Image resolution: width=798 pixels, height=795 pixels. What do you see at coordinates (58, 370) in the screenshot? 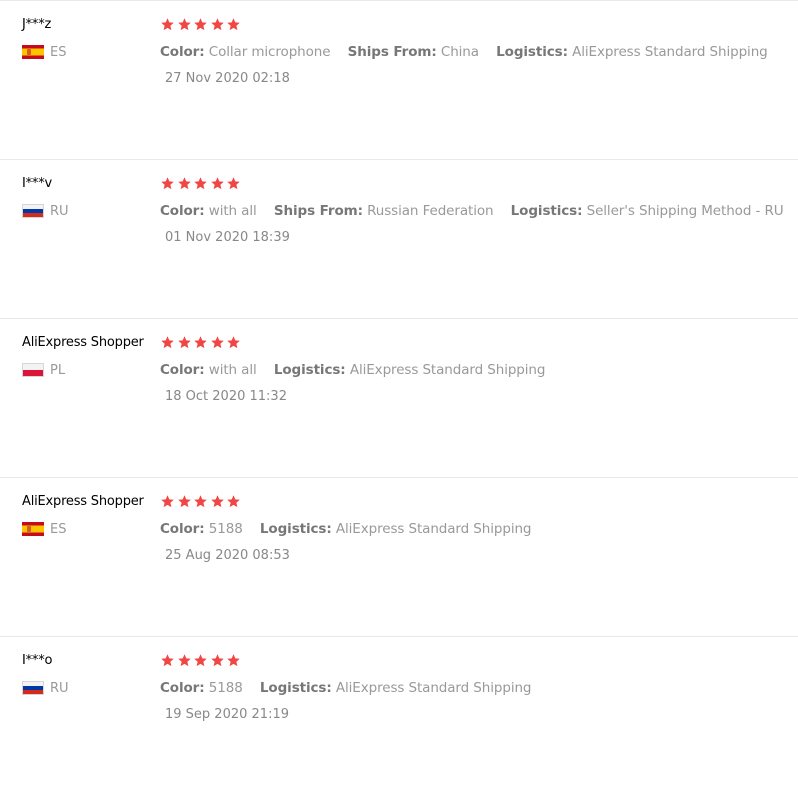
I see `country-code: PL` at bounding box center [58, 370].